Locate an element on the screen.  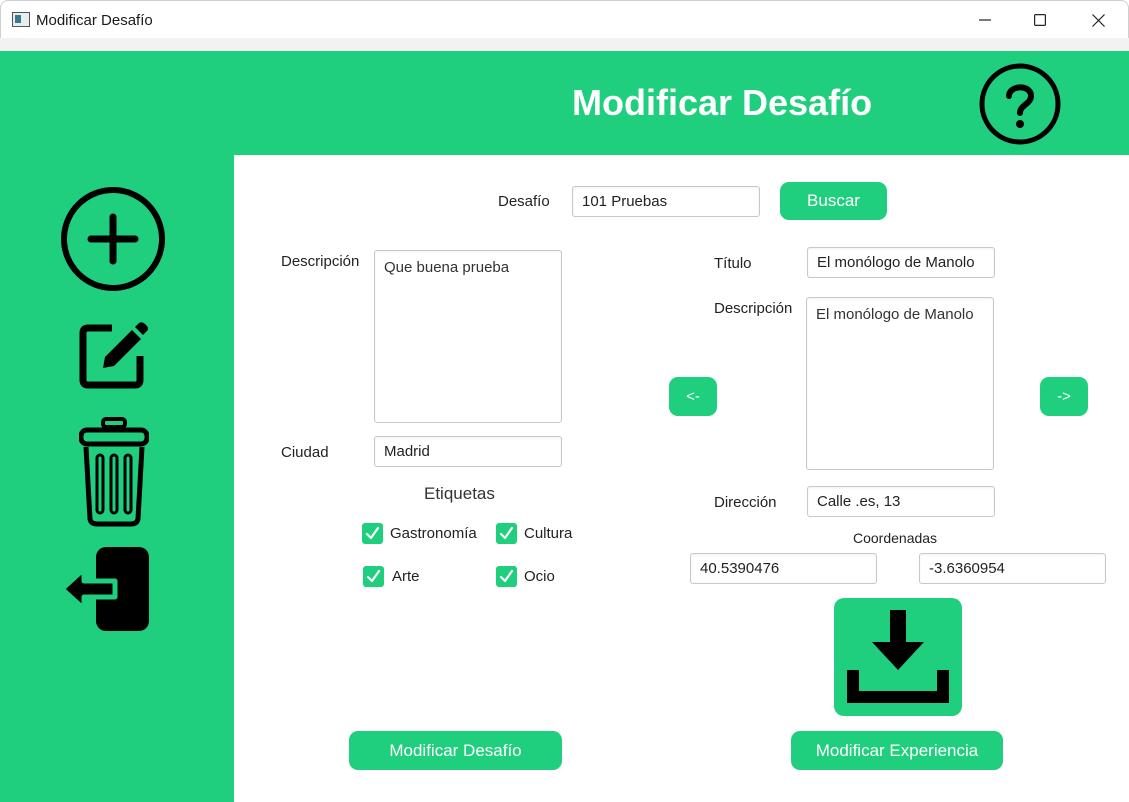
tags-title: Etiquetas is located at coordinates (459, 493).